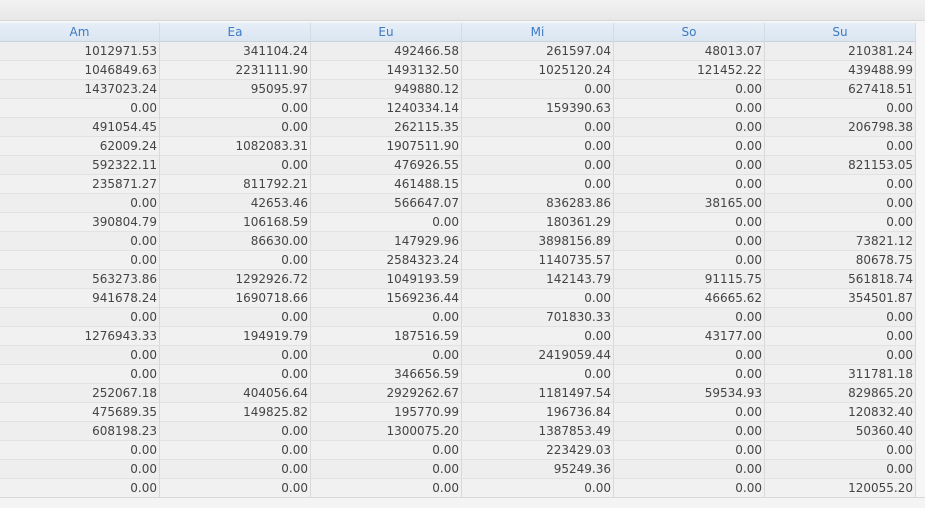 Image resolution: width=925 pixels, height=508 pixels. Describe the element at coordinates (80, 51) in the screenshot. I see `table-cell: 1012971.53` at that location.